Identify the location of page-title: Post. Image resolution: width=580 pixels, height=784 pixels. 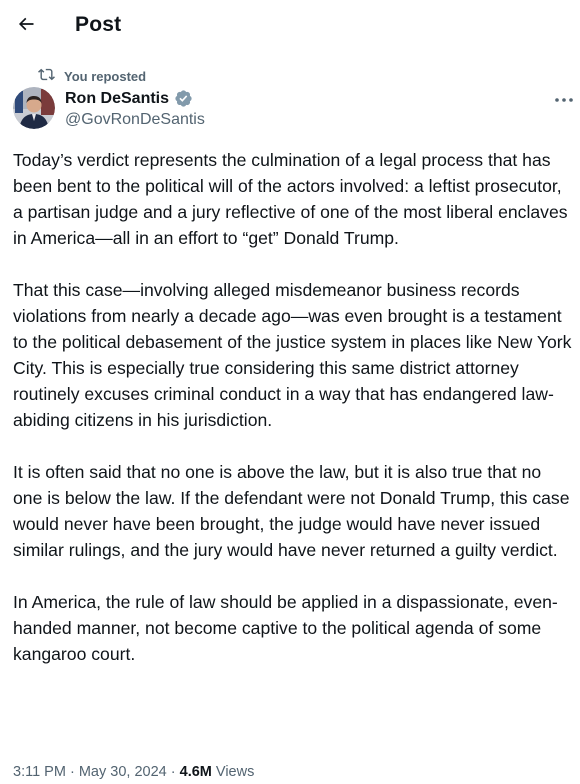
(98, 24).